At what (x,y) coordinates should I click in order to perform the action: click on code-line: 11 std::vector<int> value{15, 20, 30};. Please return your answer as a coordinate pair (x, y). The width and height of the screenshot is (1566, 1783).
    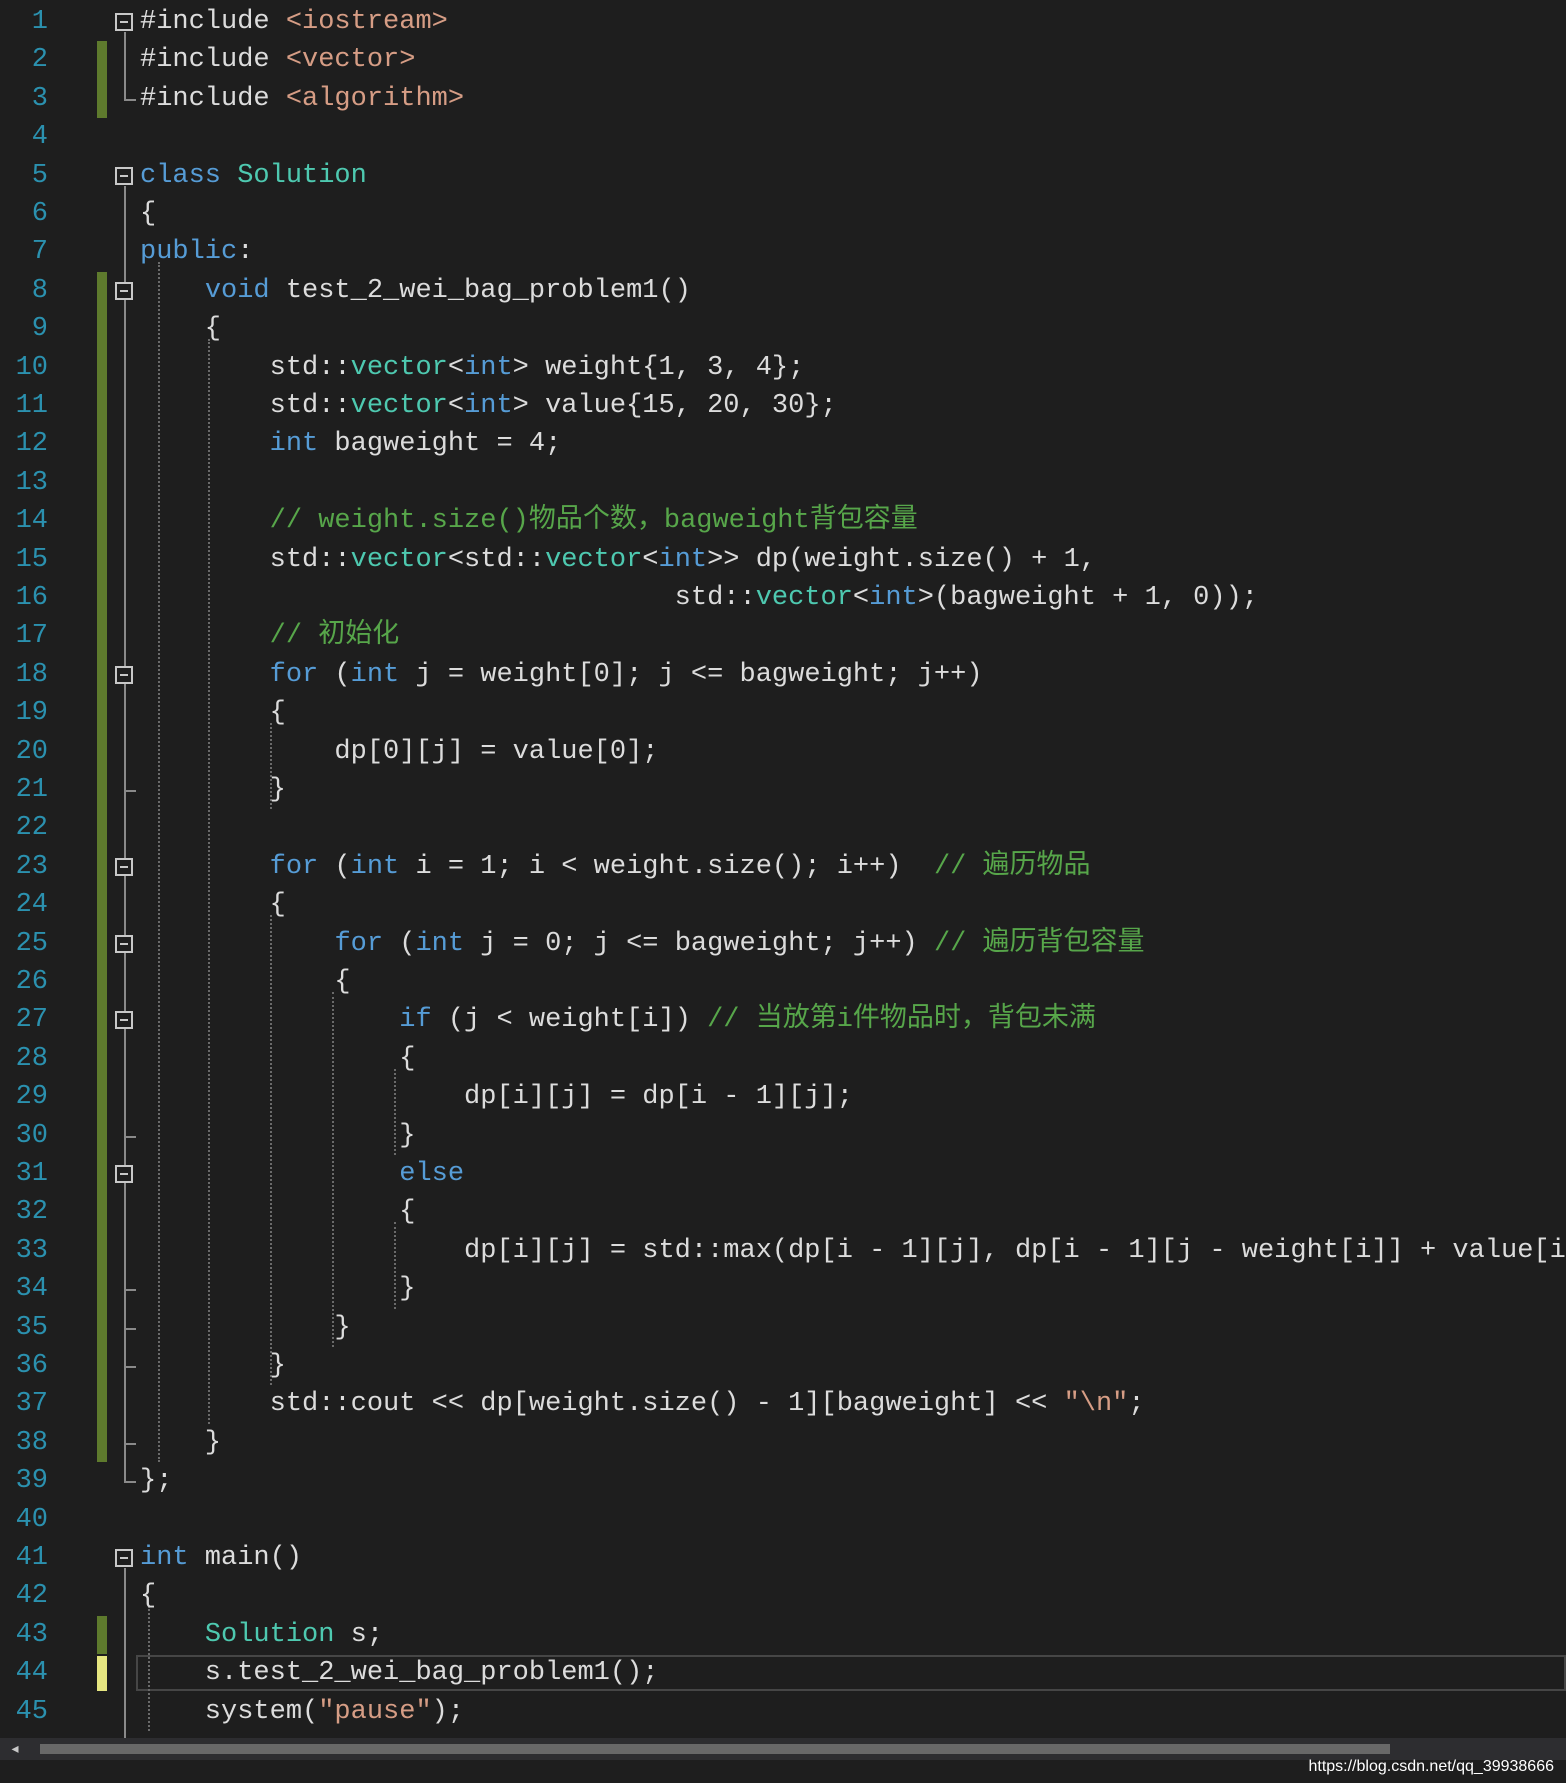
    Looking at the image, I should click on (783, 406).